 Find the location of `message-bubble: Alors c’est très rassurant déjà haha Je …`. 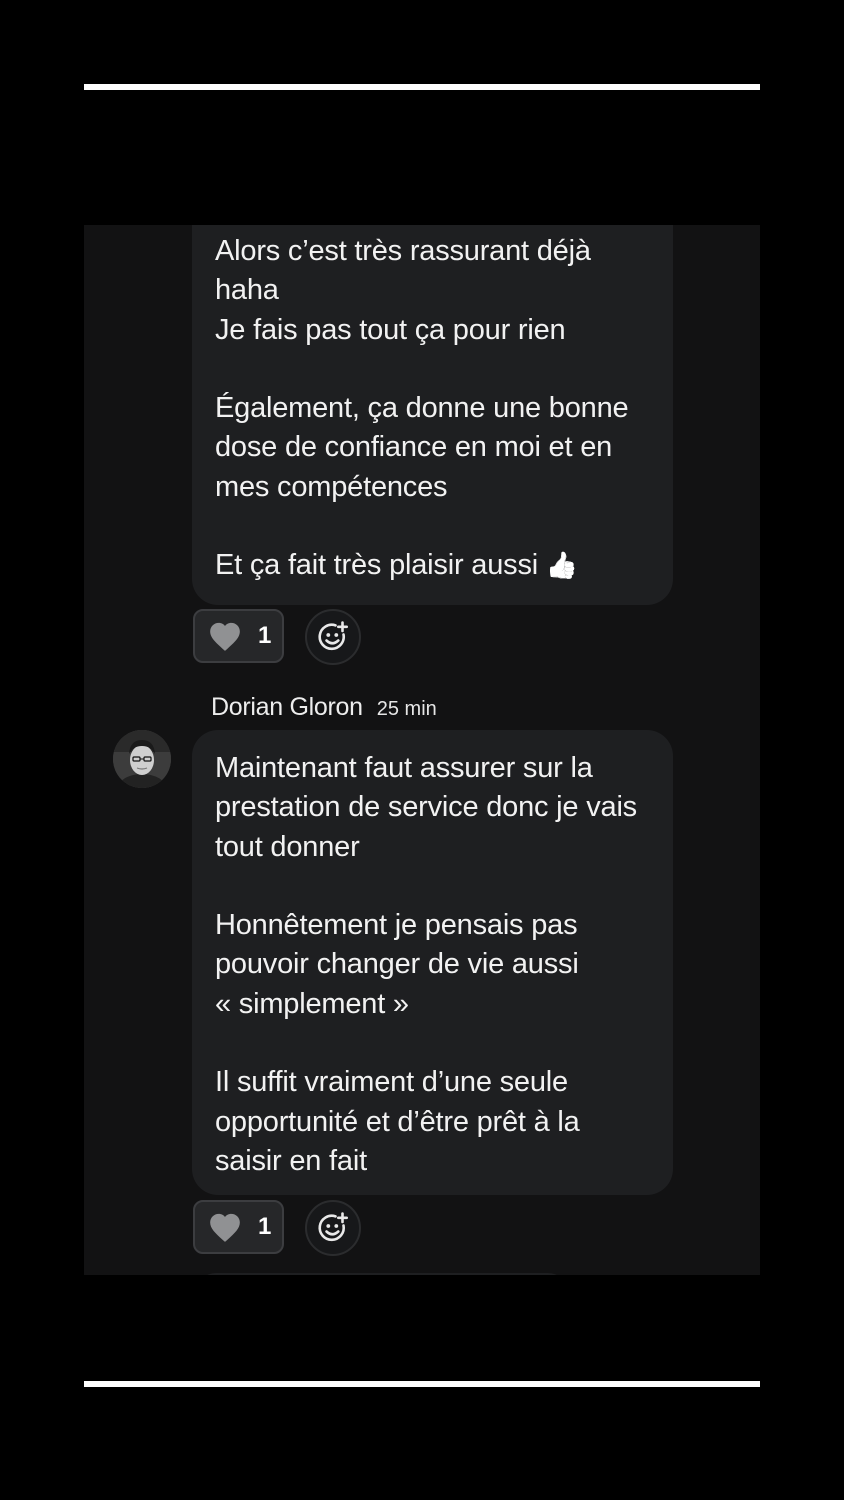

message-bubble: Alors c’est très rassurant déjà haha Je … is located at coordinates (432, 415).